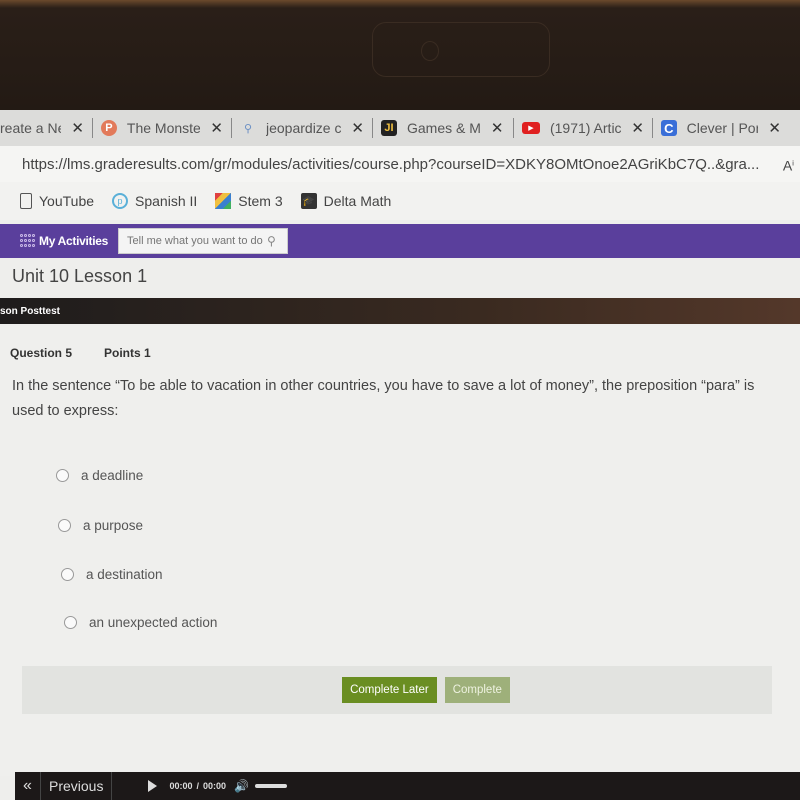 This screenshot has width=800, height=800. Describe the element at coordinates (124, 574) in the screenshot. I see `choice-label: a destination` at that location.